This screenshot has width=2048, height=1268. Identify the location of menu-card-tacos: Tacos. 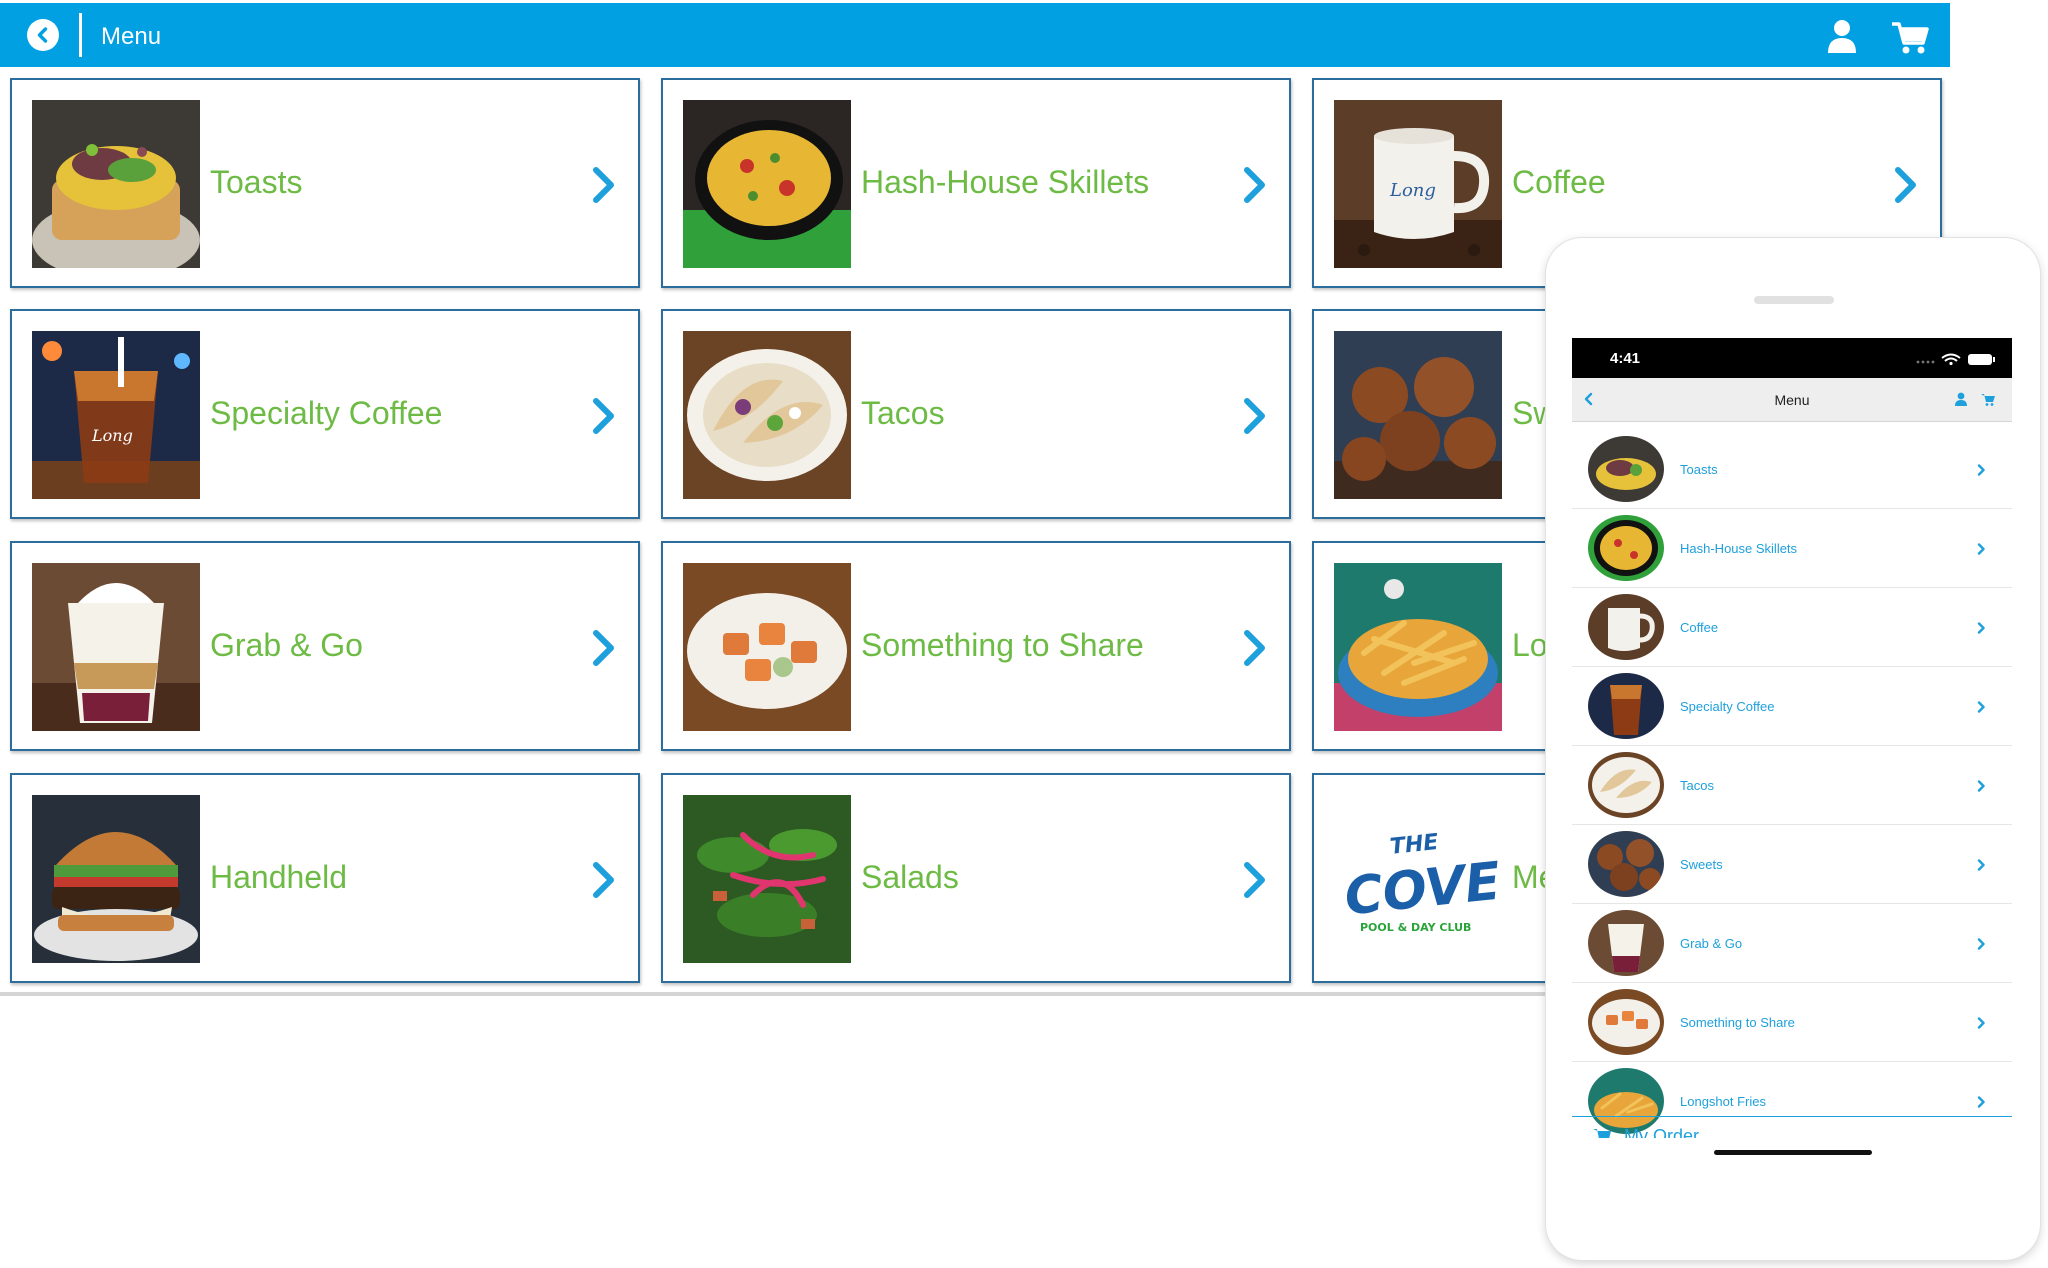
(976, 414).